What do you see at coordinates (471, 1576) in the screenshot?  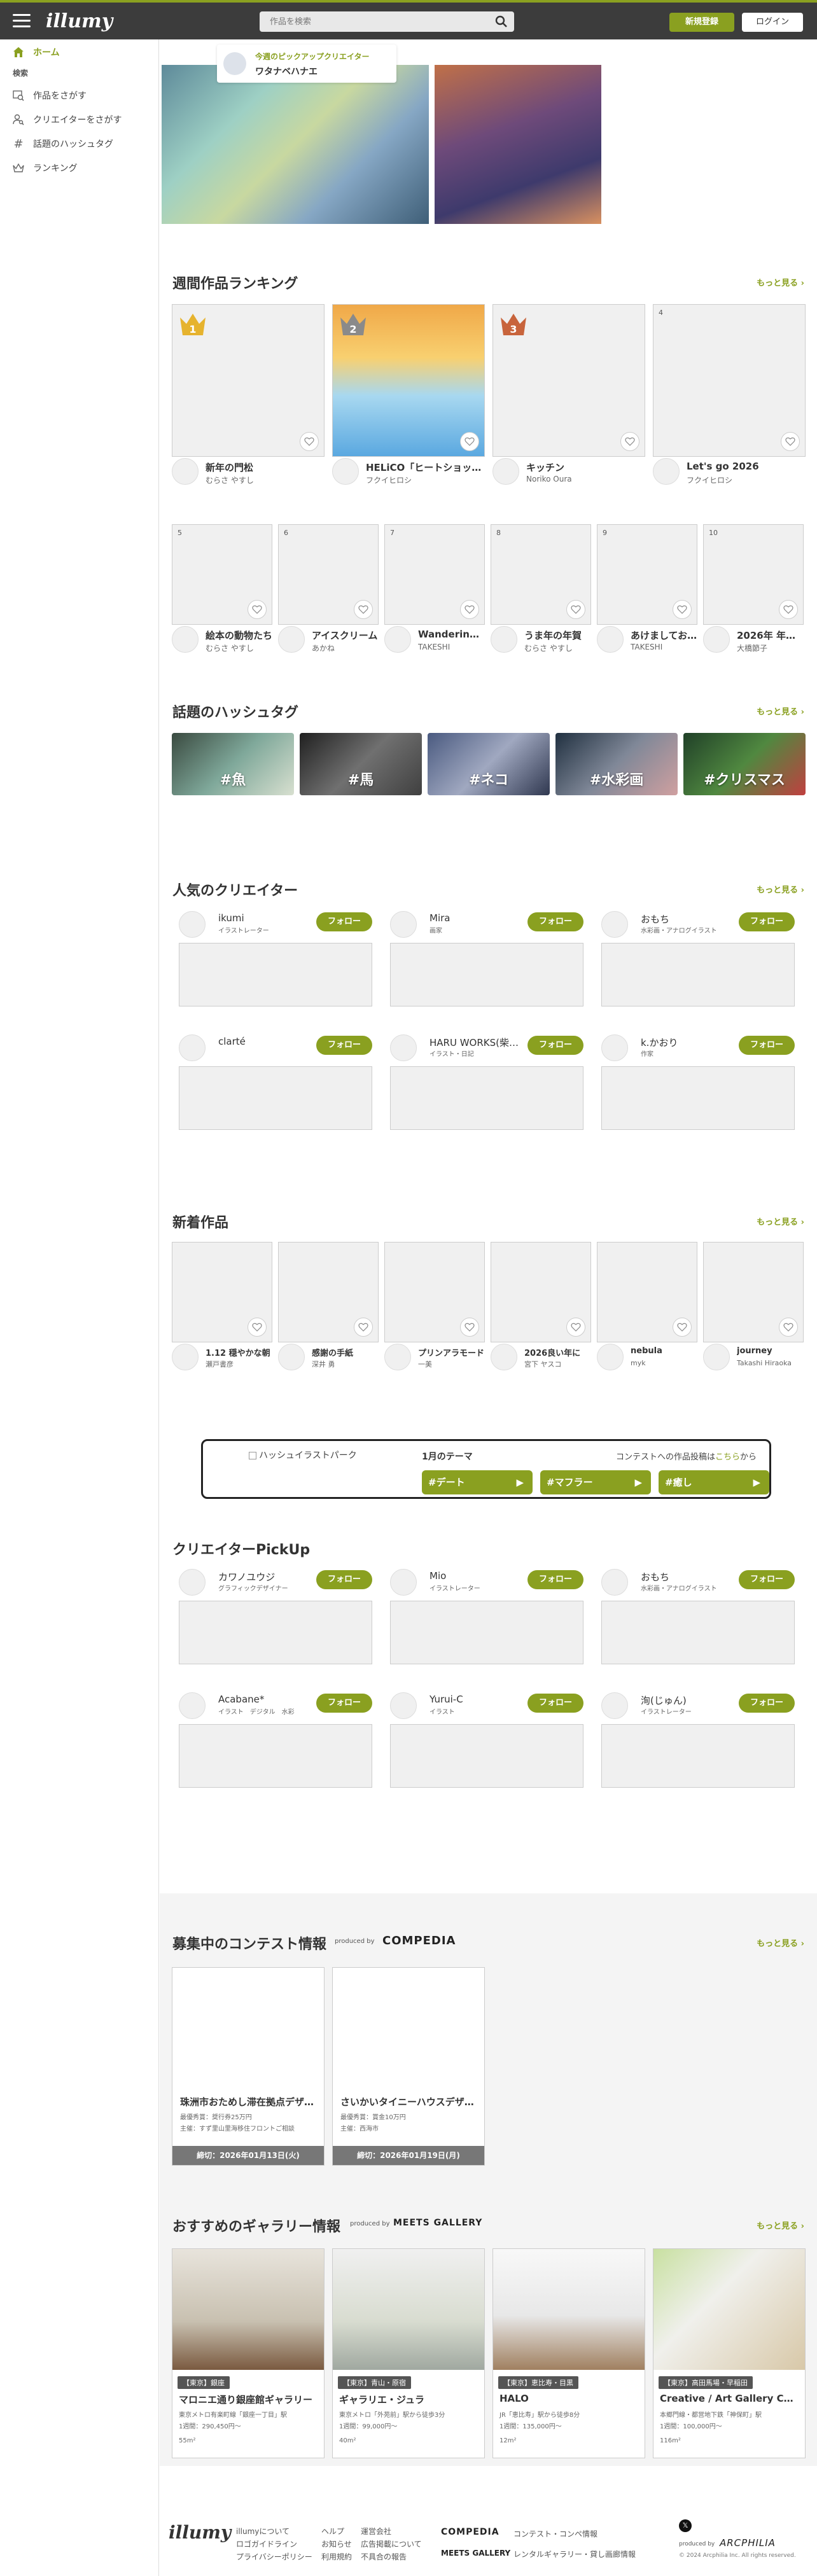 I see `creator-name: Mio` at bounding box center [471, 1576].